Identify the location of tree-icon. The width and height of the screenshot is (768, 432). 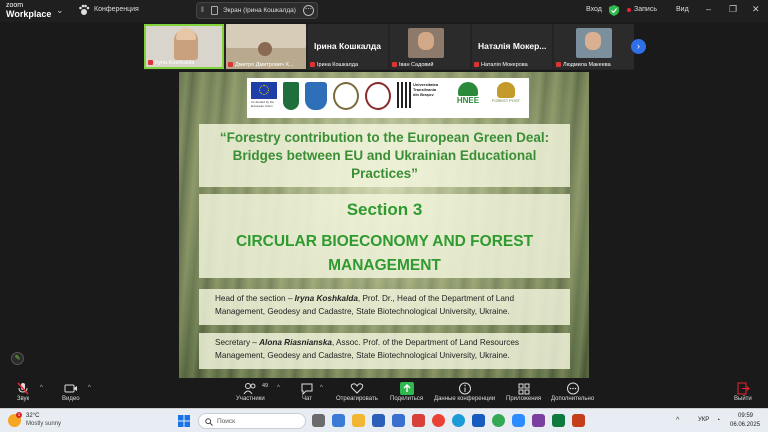
(506, 90).